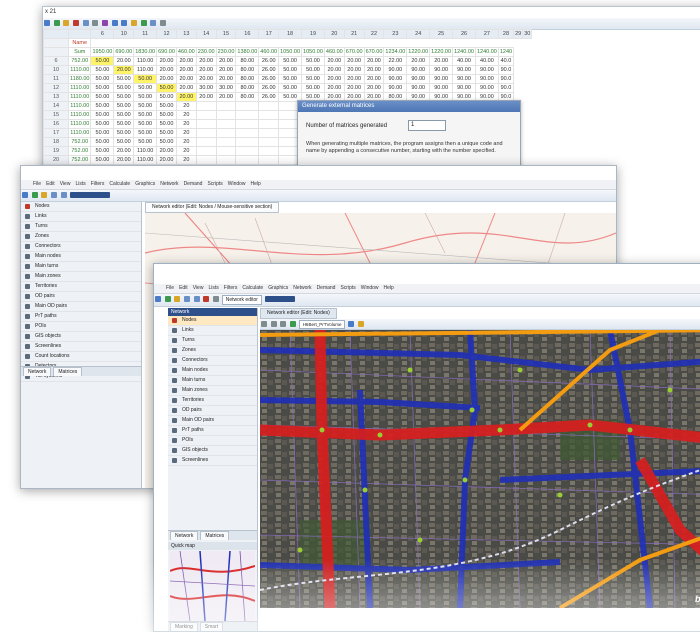  Describe the element at coordinates (247, 97) in the screenshot. I see `matrix-cell: 80.00` at that location.